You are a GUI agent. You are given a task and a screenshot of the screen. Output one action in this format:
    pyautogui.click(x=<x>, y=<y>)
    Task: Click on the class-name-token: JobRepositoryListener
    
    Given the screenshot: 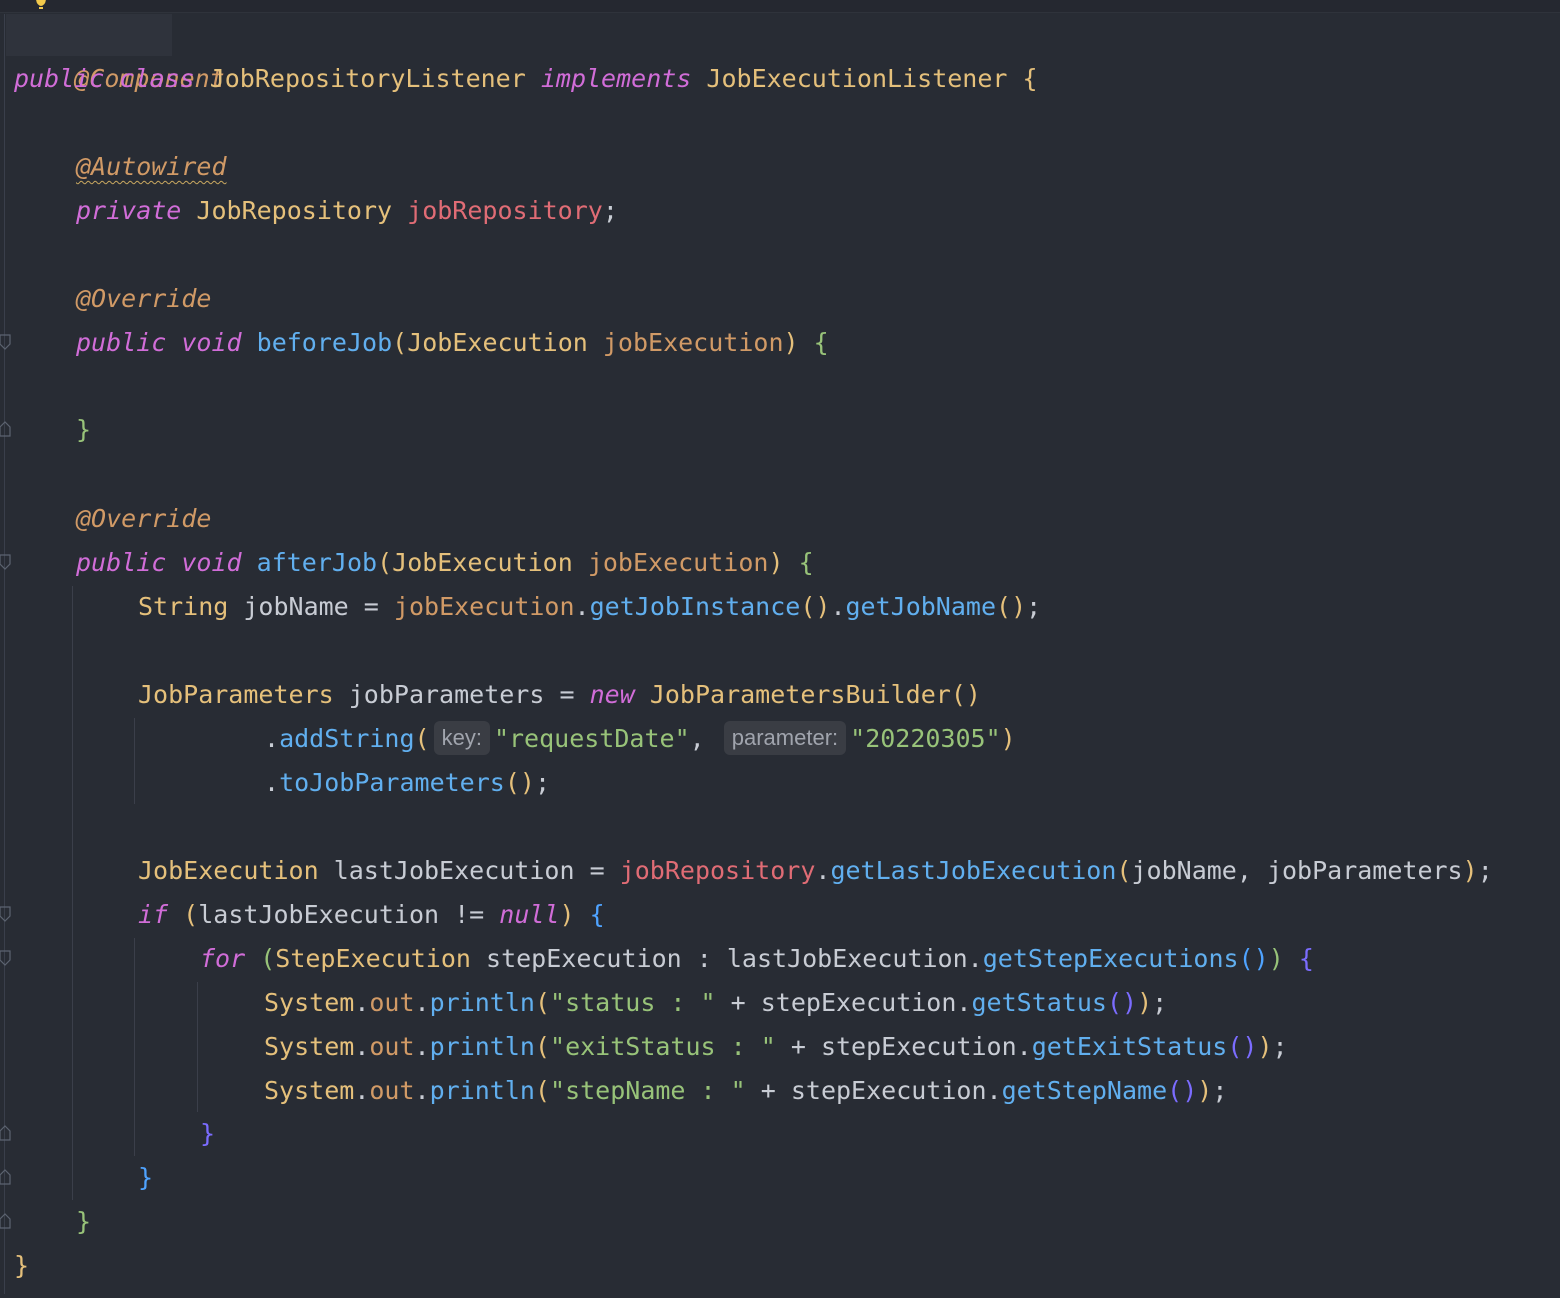 What is the action you would take?
    pyautogui.click(x=367, y=78)
    